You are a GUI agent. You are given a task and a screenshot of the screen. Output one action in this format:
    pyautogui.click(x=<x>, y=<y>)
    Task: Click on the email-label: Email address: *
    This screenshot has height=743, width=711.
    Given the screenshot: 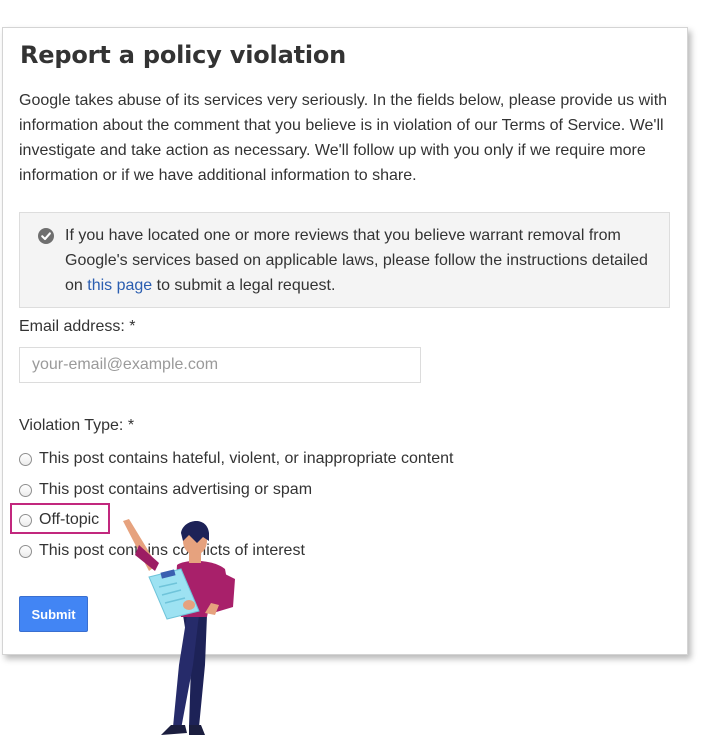 What is the action you would take?
    pyautogui.click(x=77, y=326)
    